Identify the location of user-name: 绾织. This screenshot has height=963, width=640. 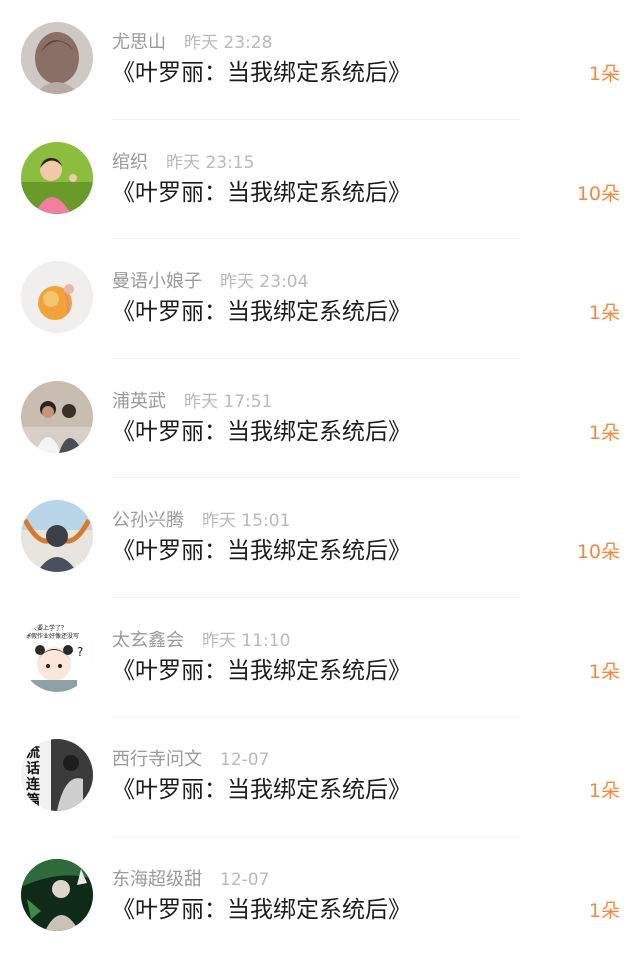
(130, 162).